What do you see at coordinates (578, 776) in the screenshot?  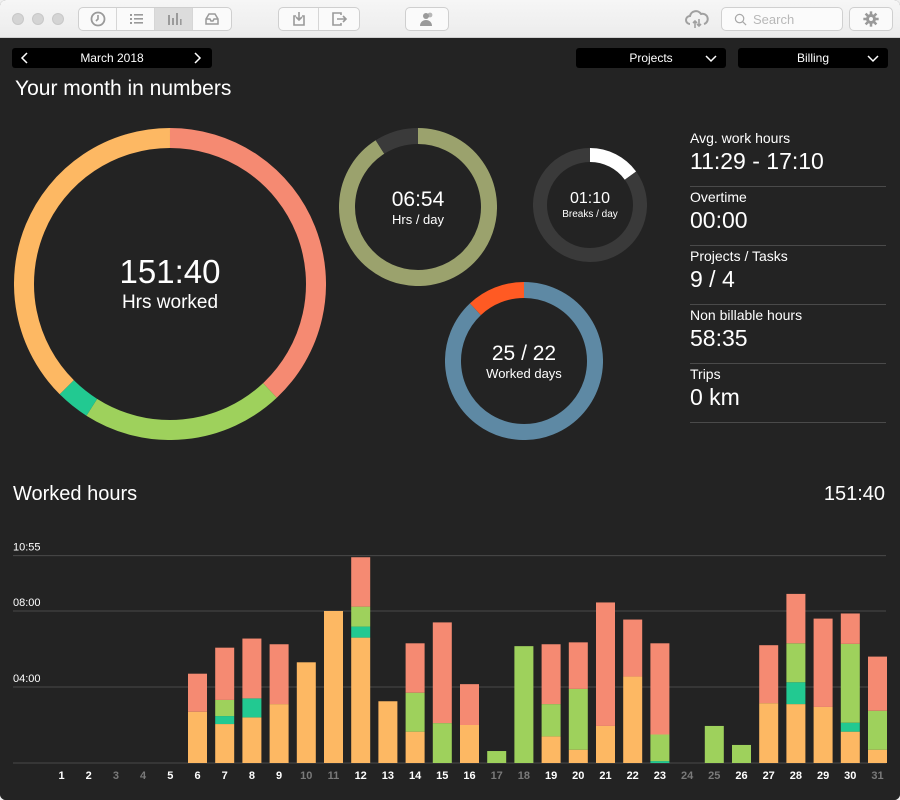 I see `x-tick-label: 20` at bounding box center [578, 776].